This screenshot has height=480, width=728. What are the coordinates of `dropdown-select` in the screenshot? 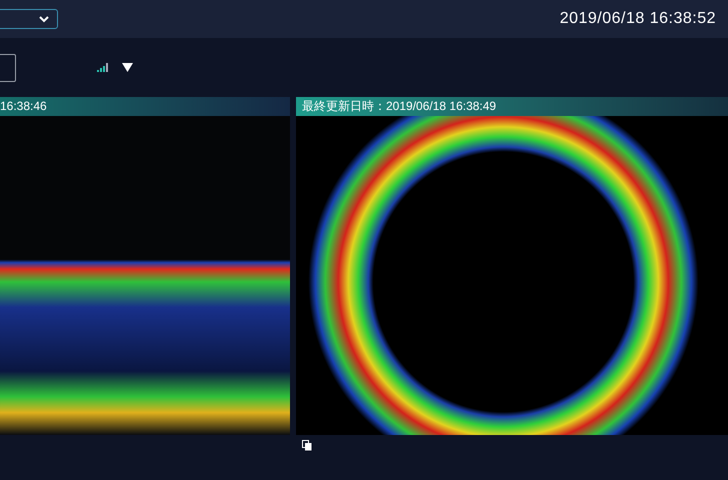 It's located at (29, 19).